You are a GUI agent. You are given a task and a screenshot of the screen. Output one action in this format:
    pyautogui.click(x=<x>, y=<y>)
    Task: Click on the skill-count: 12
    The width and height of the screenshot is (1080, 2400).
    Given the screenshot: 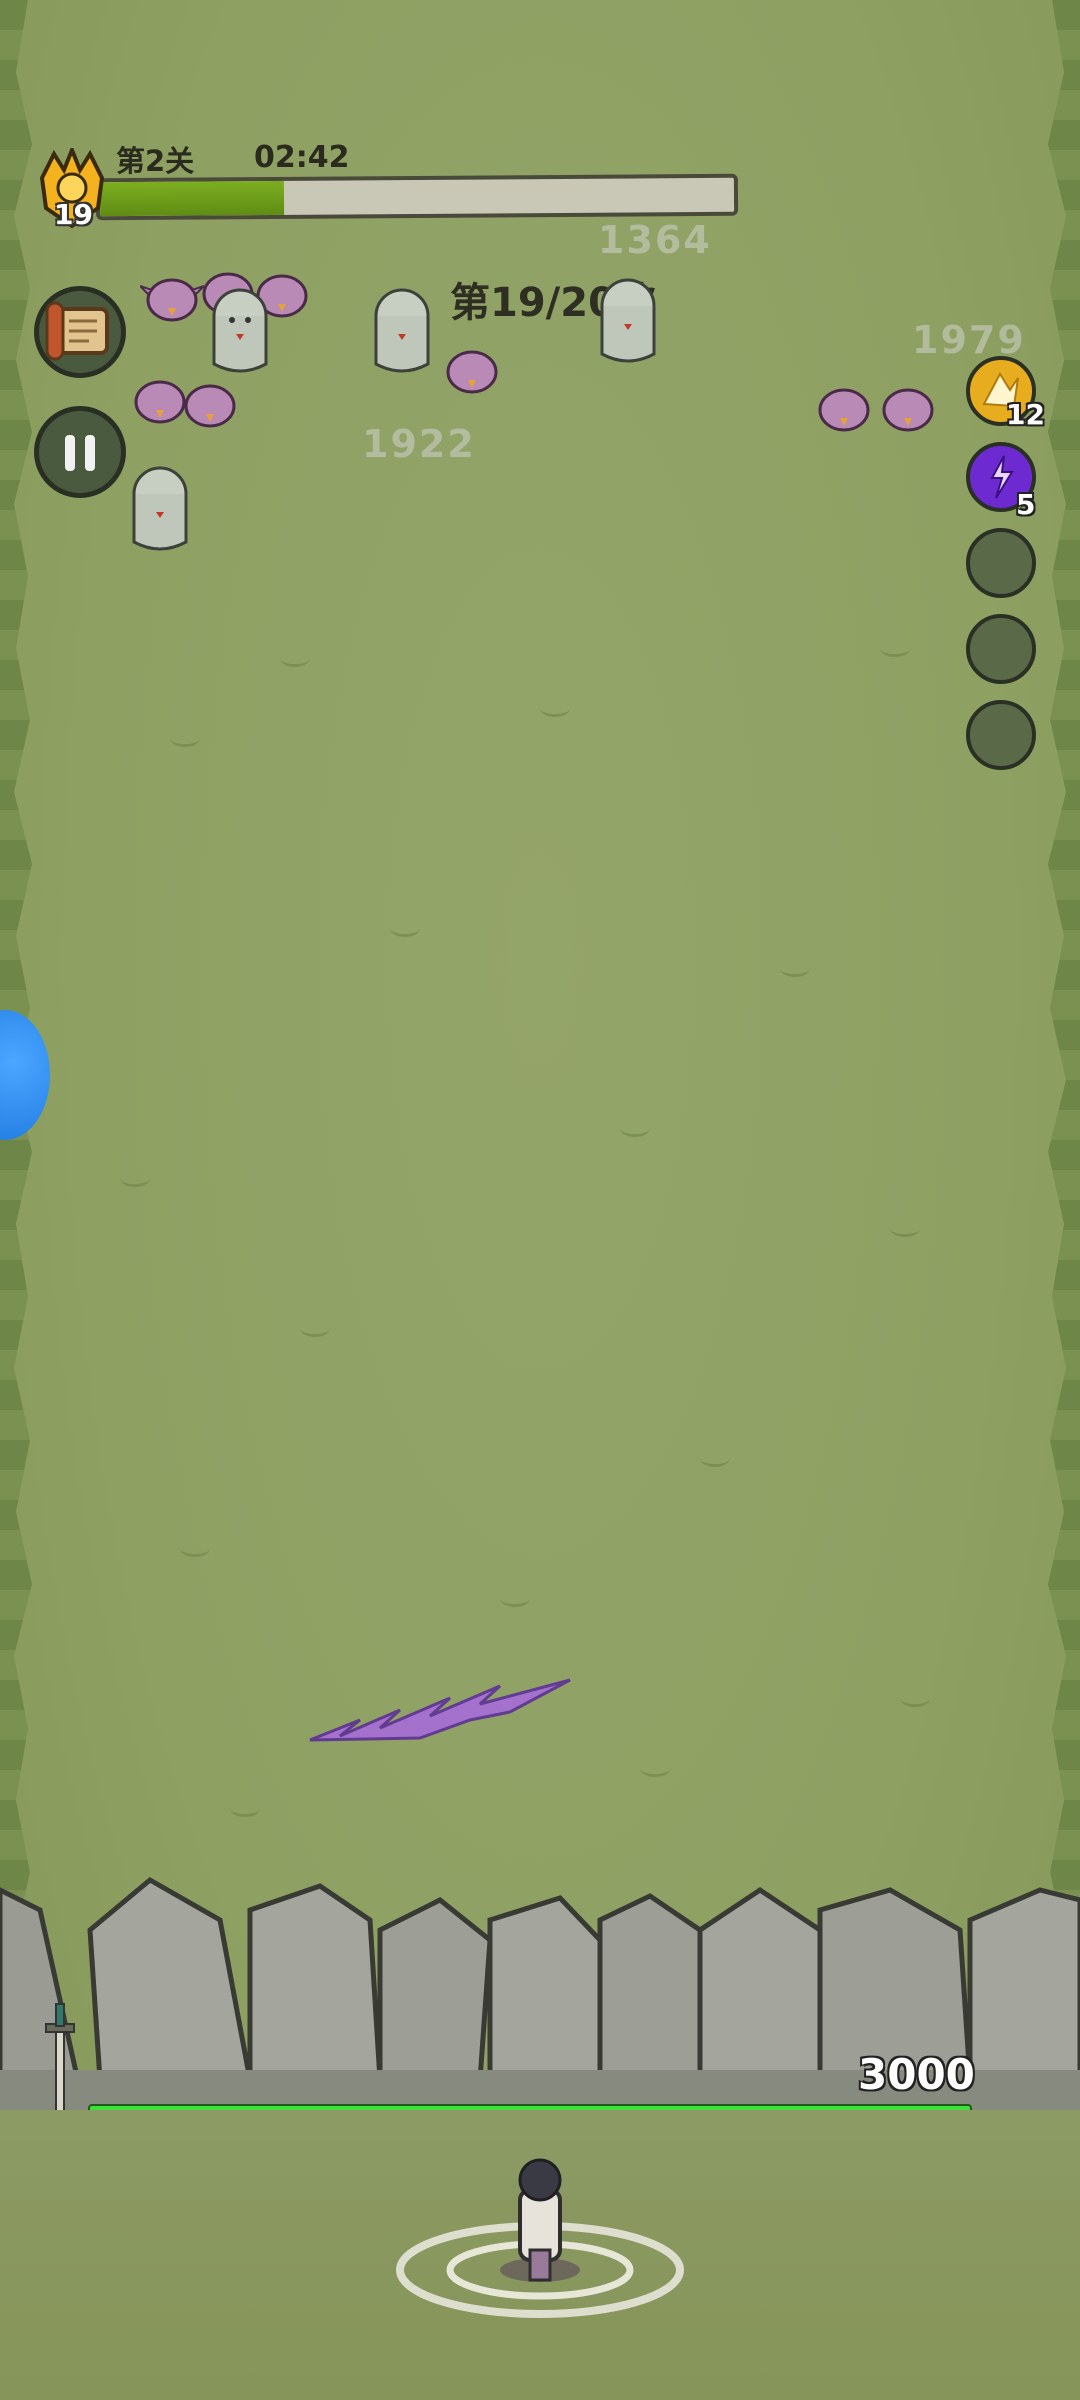 What is the action you would take?
    pyautogui.click(x=1025, y=414)
    